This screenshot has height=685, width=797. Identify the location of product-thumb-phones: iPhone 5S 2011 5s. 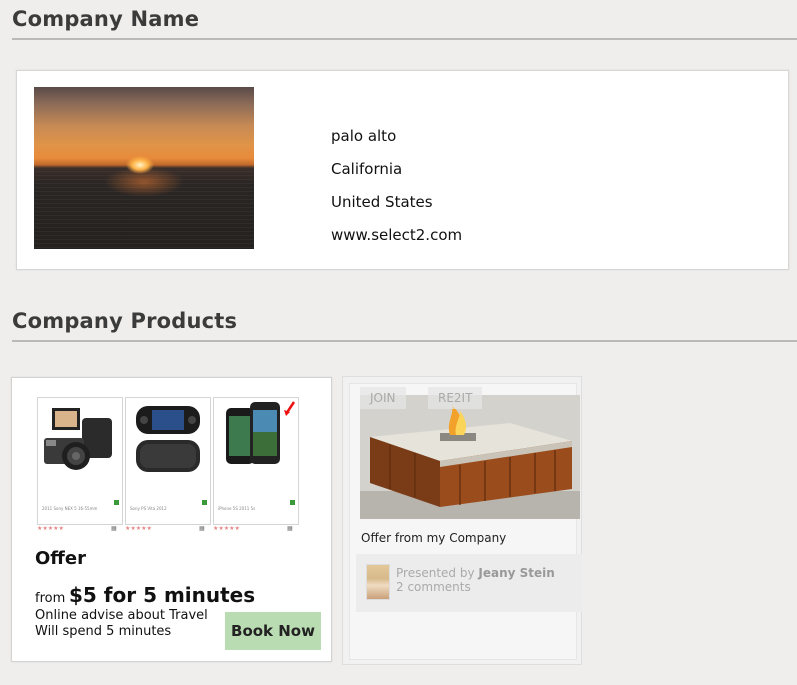
(256, 461).